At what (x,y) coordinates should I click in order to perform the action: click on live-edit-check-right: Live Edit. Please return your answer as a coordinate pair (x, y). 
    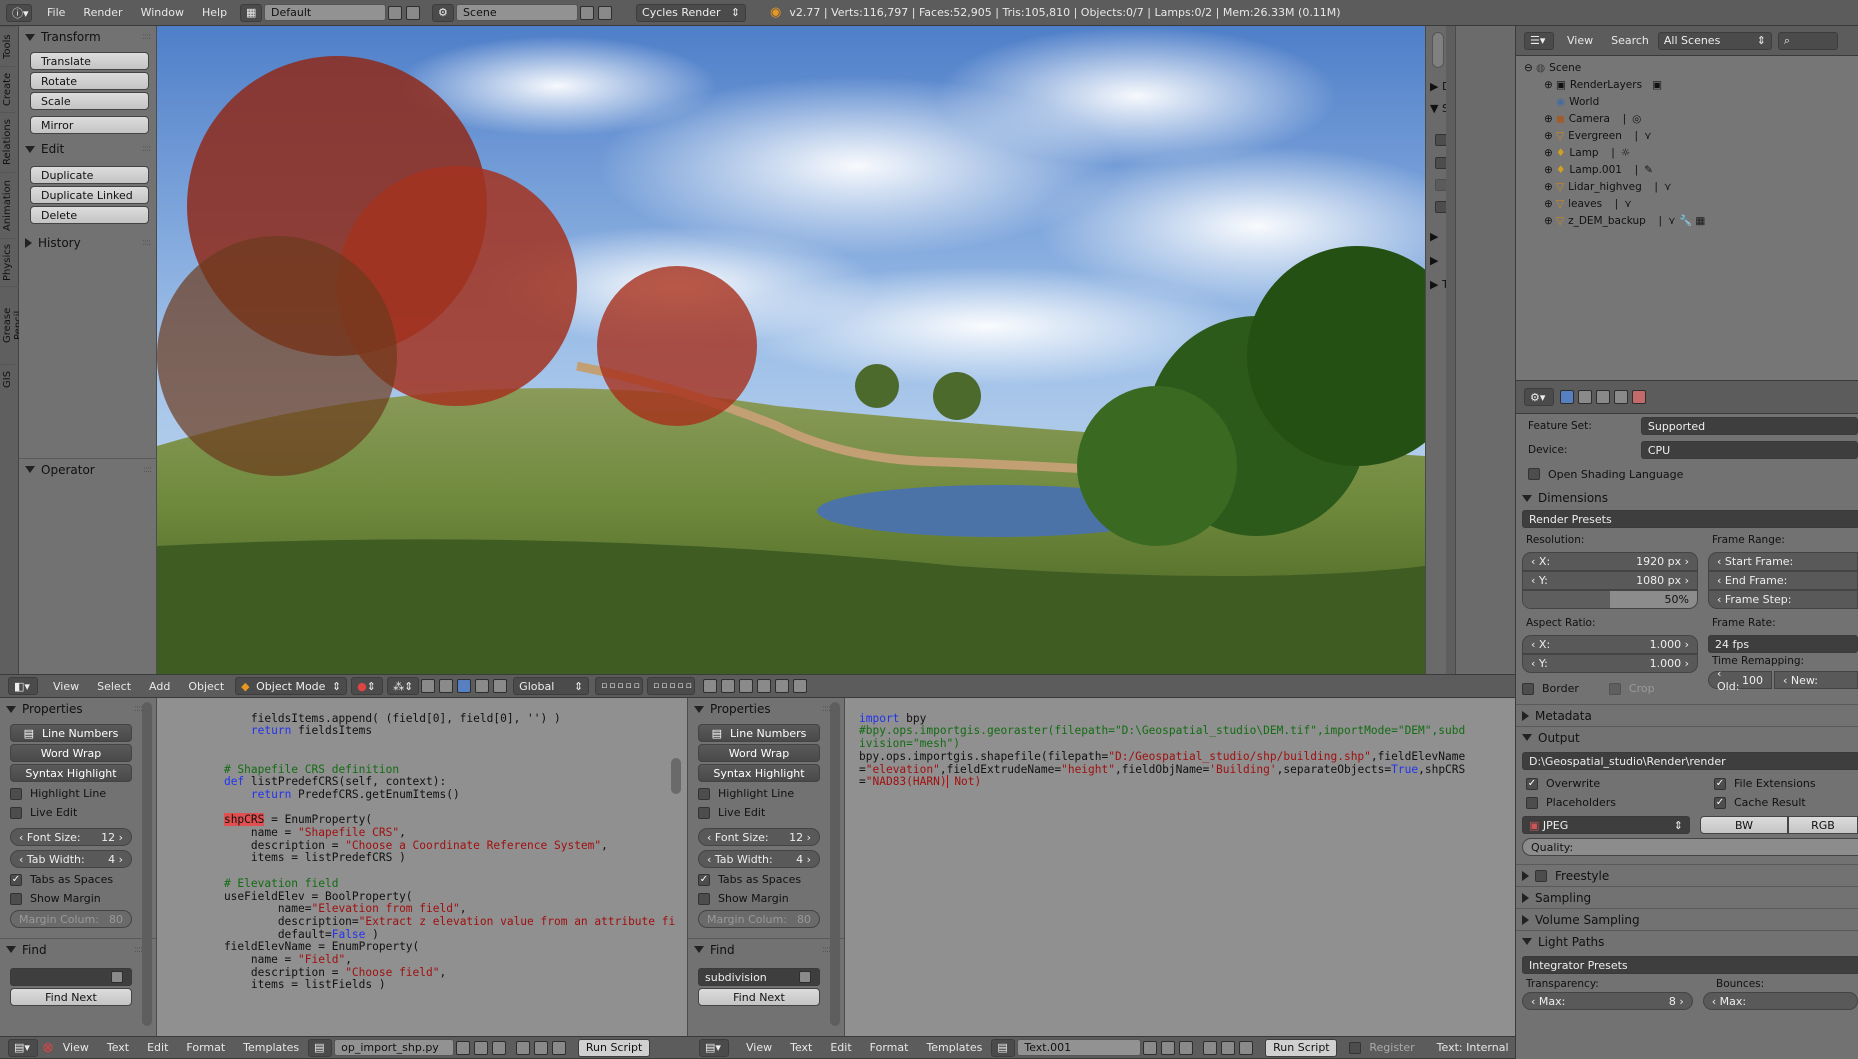
    Looking at the image, I should click on (759, 812).